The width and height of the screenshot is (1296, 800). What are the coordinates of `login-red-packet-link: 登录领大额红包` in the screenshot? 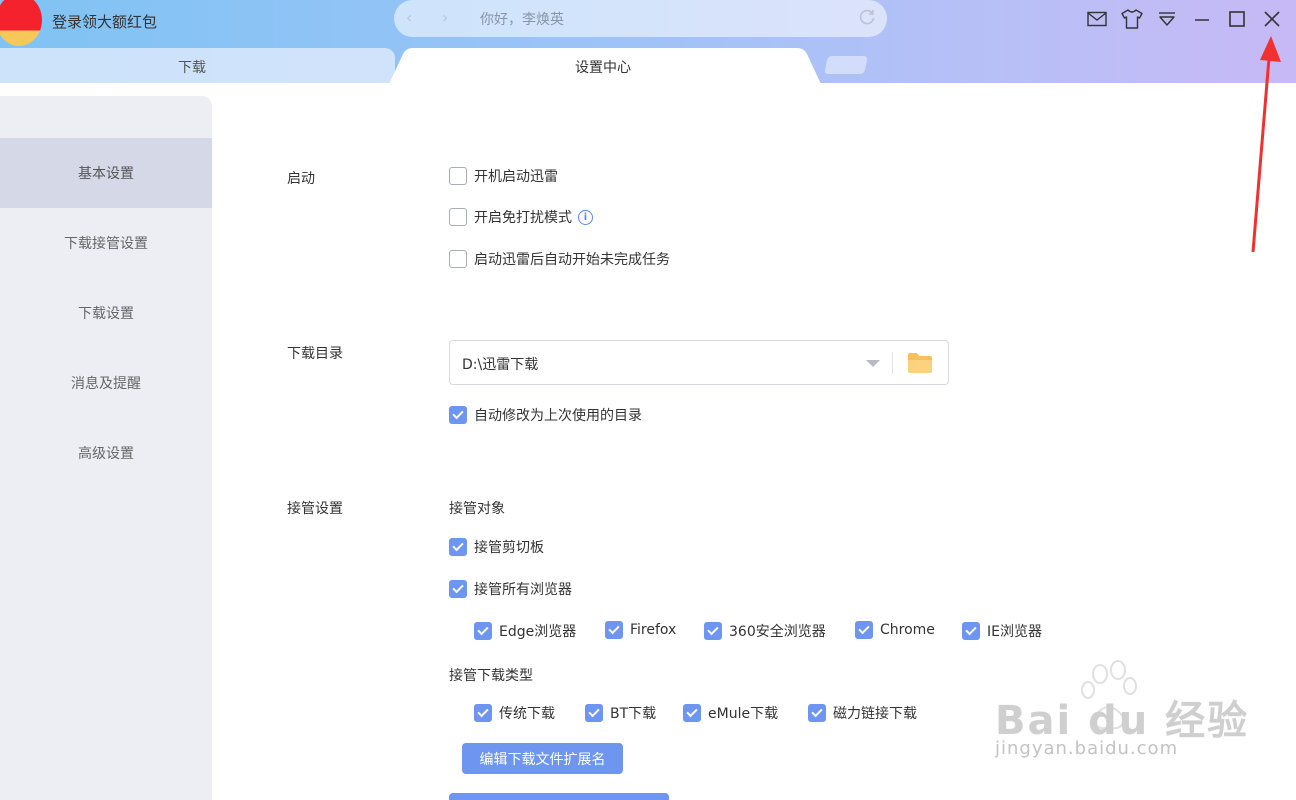 It's located at (104, 21).